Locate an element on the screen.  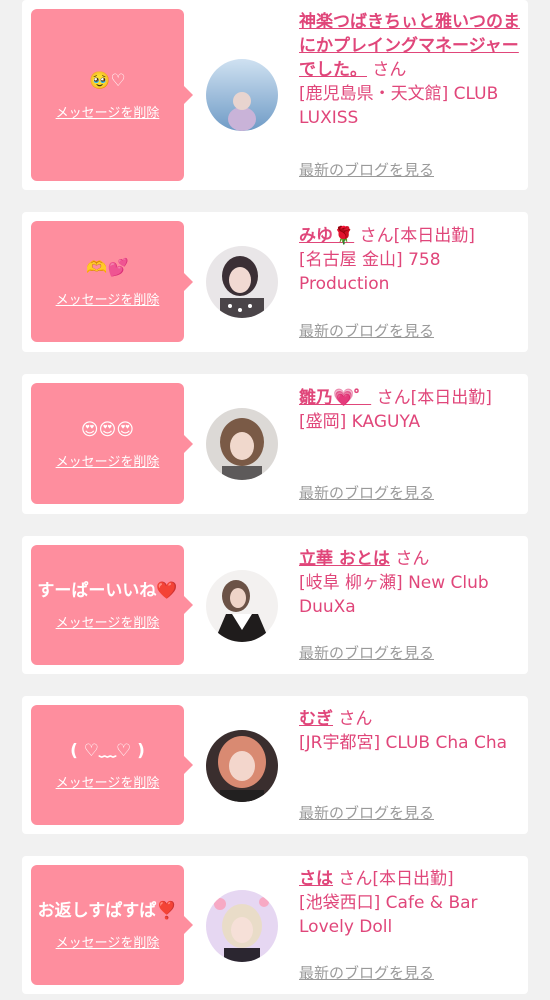
message-bubble: 🫶💕 メッセージを削除 is located at coordinates (112, 281).